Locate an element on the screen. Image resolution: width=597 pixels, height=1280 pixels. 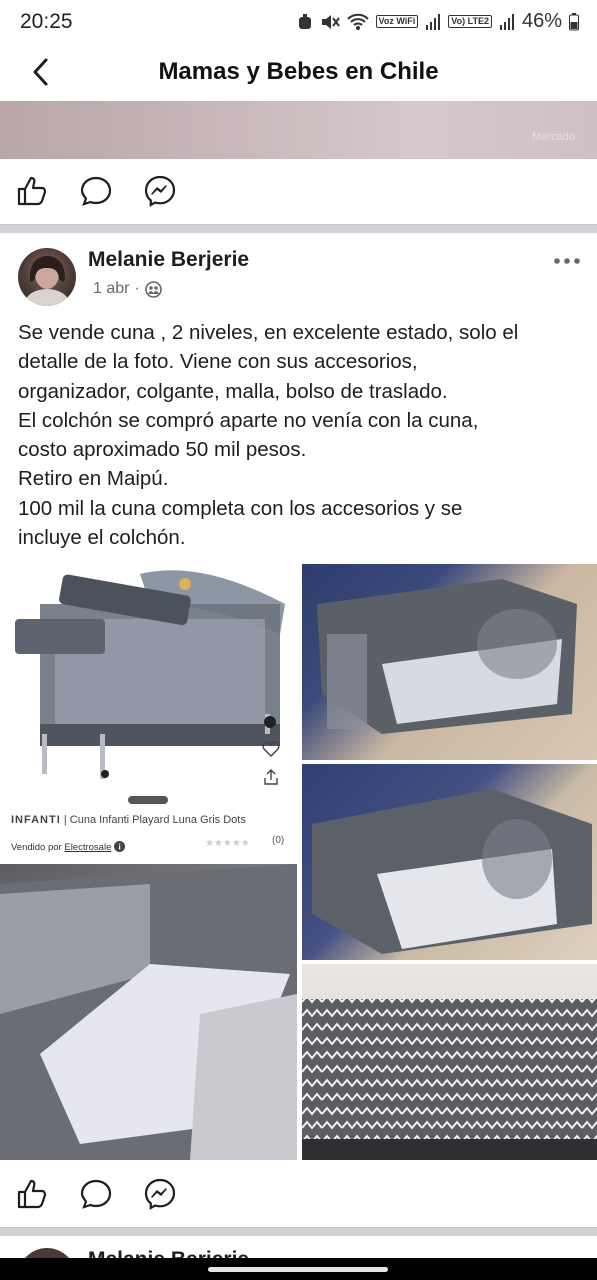
wifi-icon is located at coordinates (357, 21).